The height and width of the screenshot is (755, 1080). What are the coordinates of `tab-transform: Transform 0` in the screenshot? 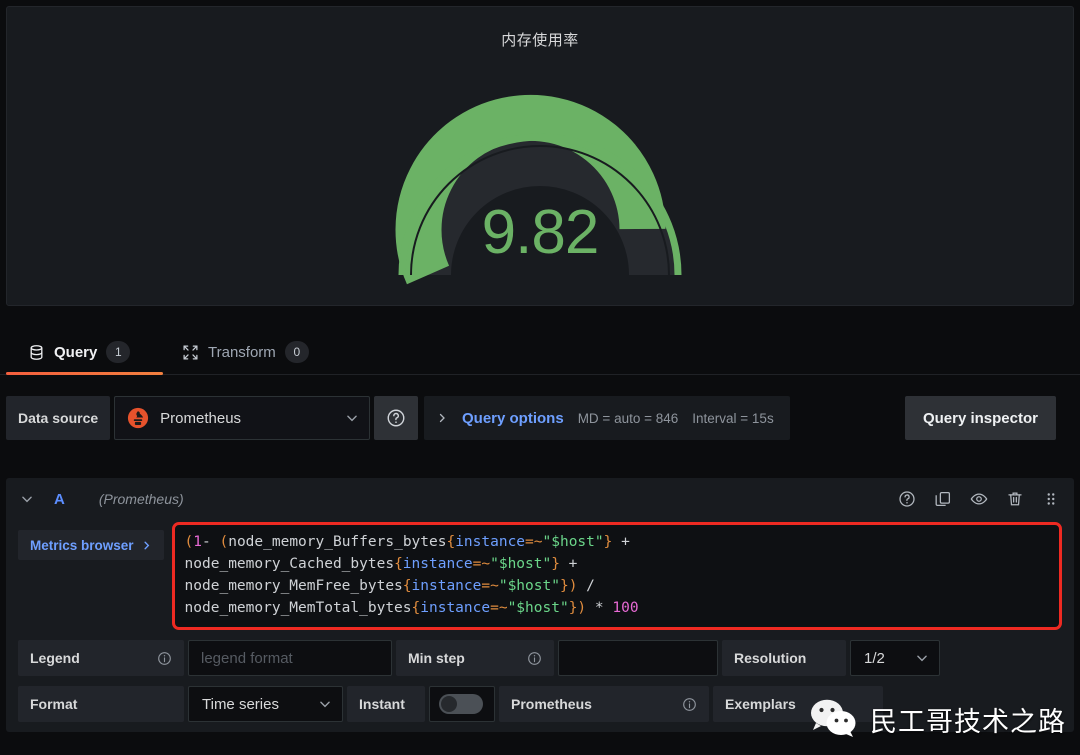 It's located at (245, 352).